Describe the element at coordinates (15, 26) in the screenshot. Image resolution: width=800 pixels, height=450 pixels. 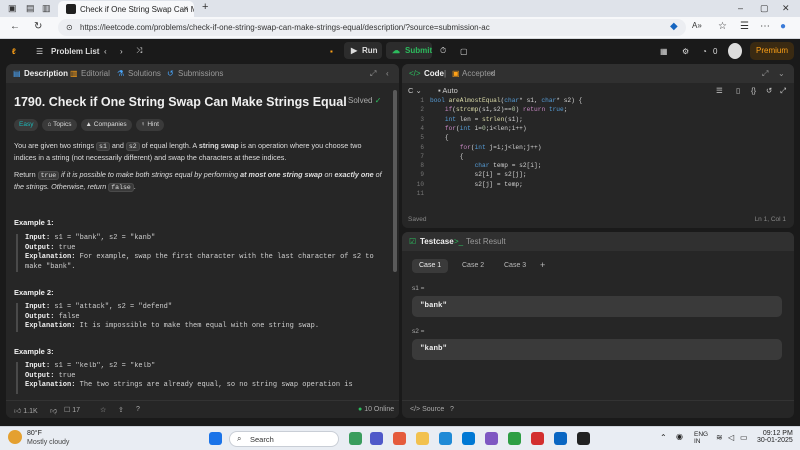
I see `back-icon: ←` at that location.